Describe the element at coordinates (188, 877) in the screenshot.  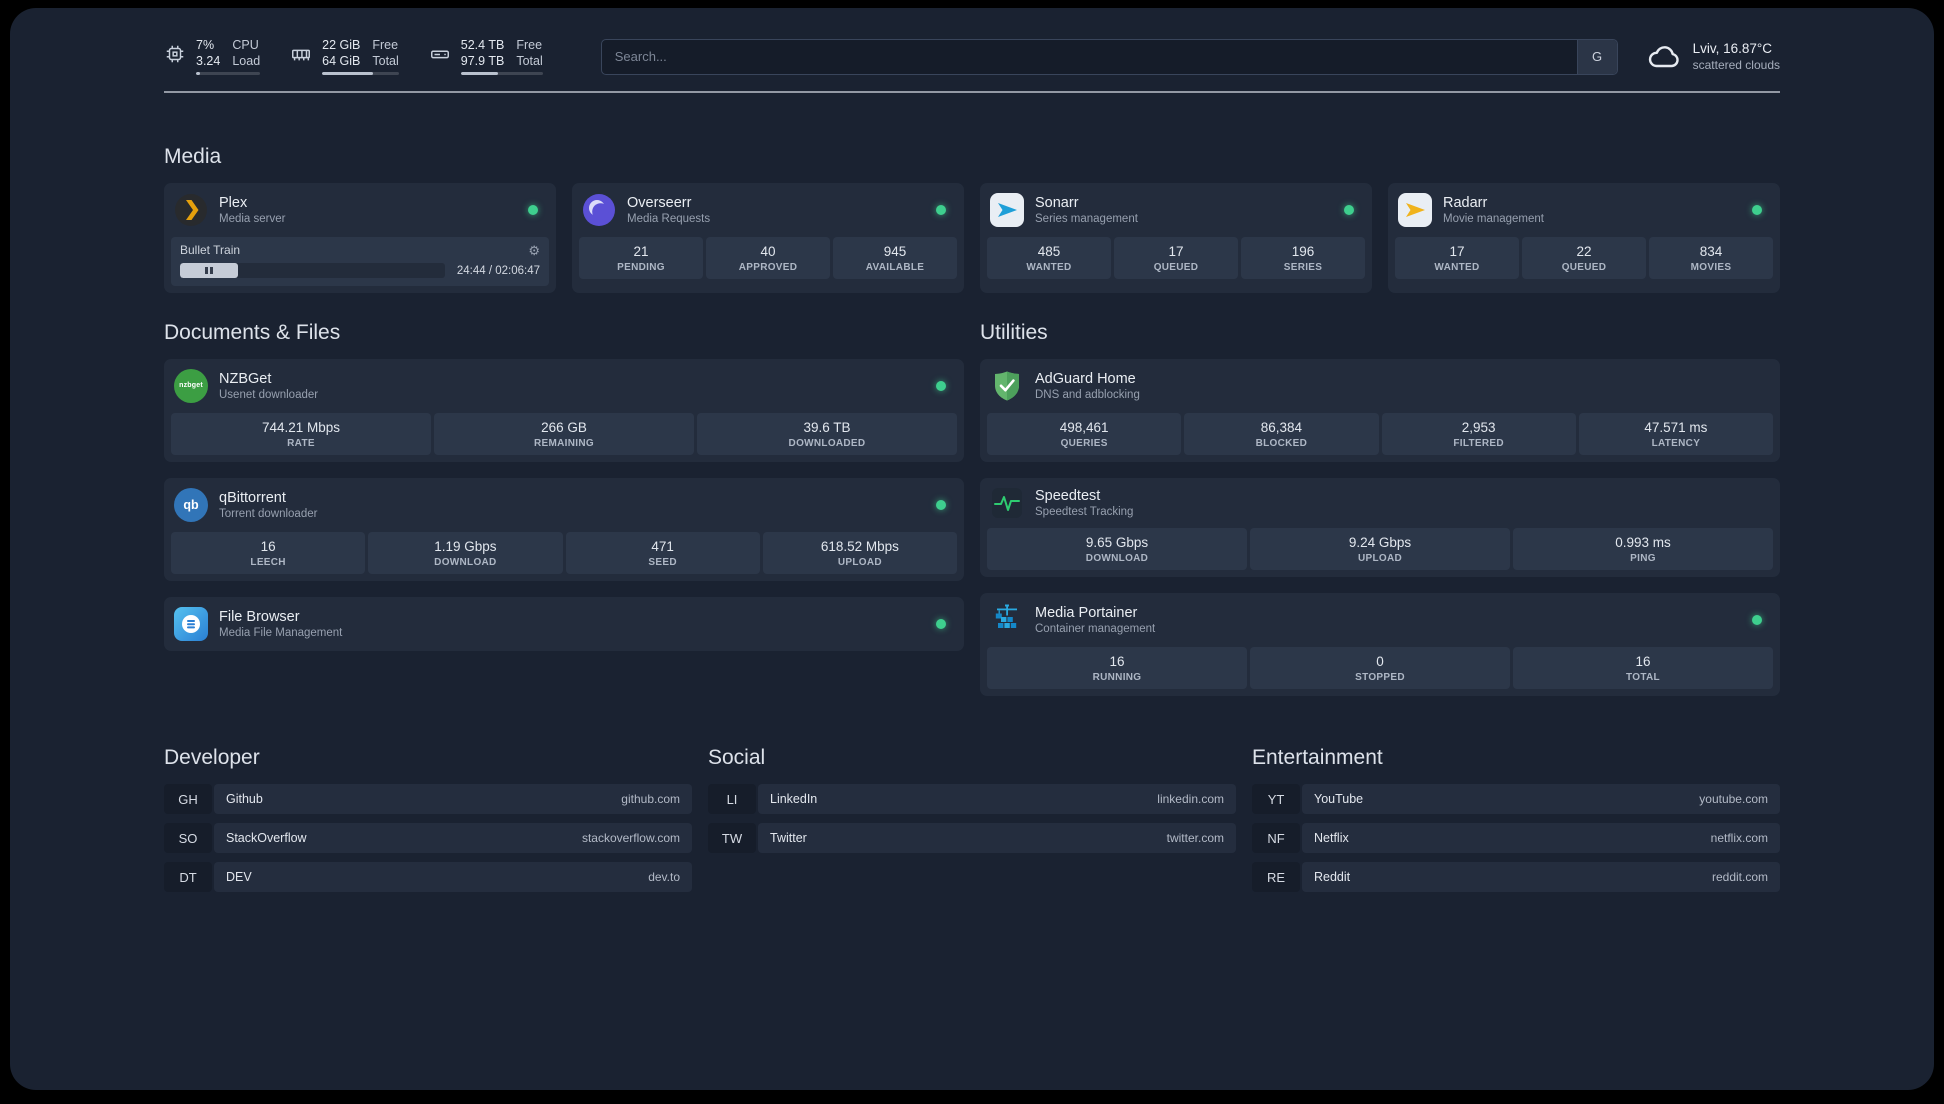
I see `bookmark-abbr: DT` at that location.